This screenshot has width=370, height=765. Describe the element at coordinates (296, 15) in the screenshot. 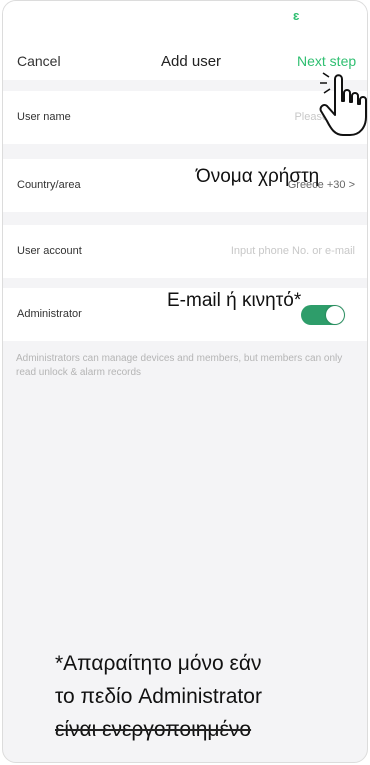

I see `status-mark: ɛ` at that location.